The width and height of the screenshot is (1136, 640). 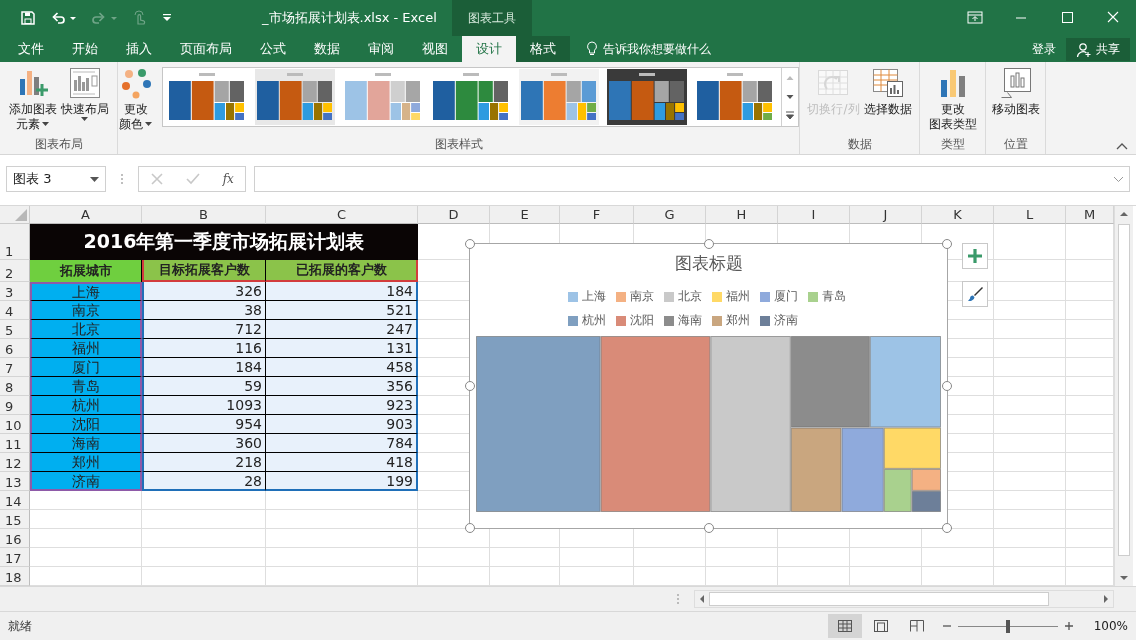 I want to click on row-header: 1, so click(x=15, y=242).